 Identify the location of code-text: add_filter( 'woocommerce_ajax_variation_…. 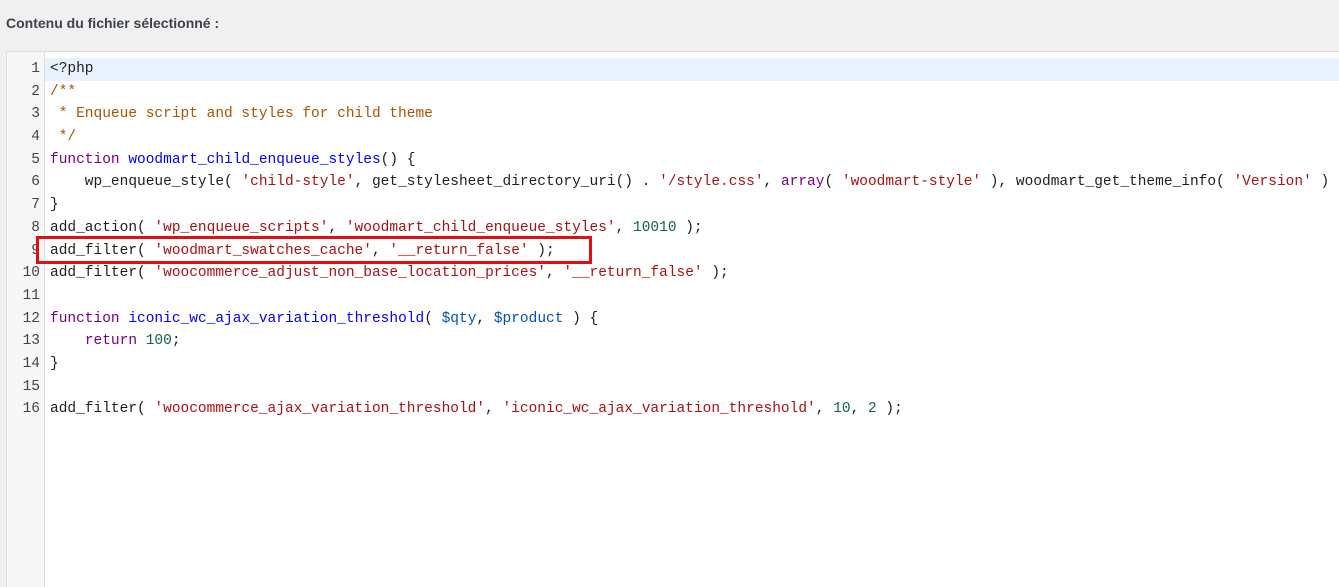
(692, 409).